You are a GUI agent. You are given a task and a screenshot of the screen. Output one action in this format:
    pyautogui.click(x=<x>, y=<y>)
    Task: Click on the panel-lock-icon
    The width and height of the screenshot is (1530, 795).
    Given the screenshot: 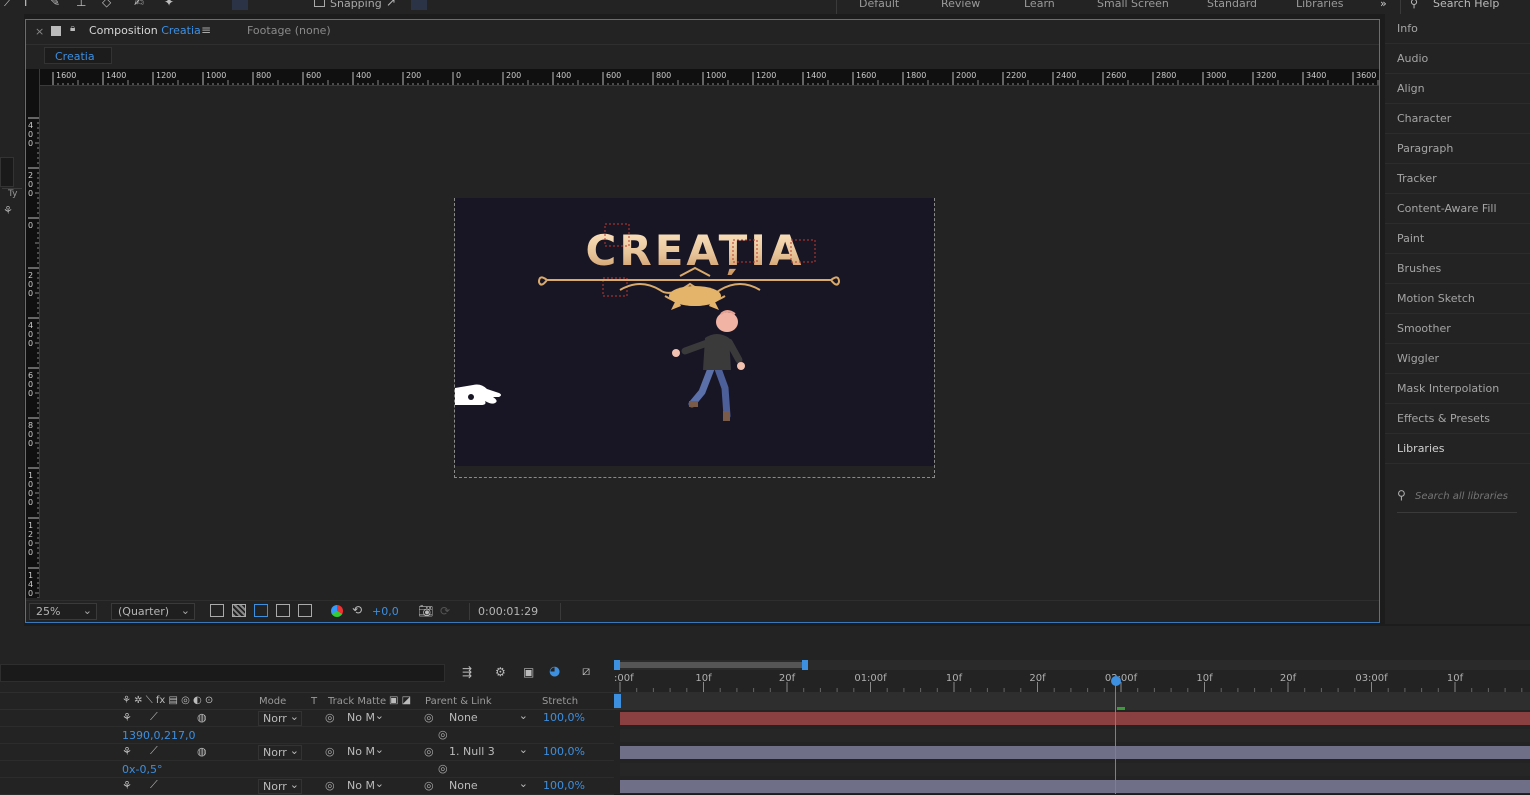 What is the action you would take?
    pyautogui.click(x=56, y=31)
    